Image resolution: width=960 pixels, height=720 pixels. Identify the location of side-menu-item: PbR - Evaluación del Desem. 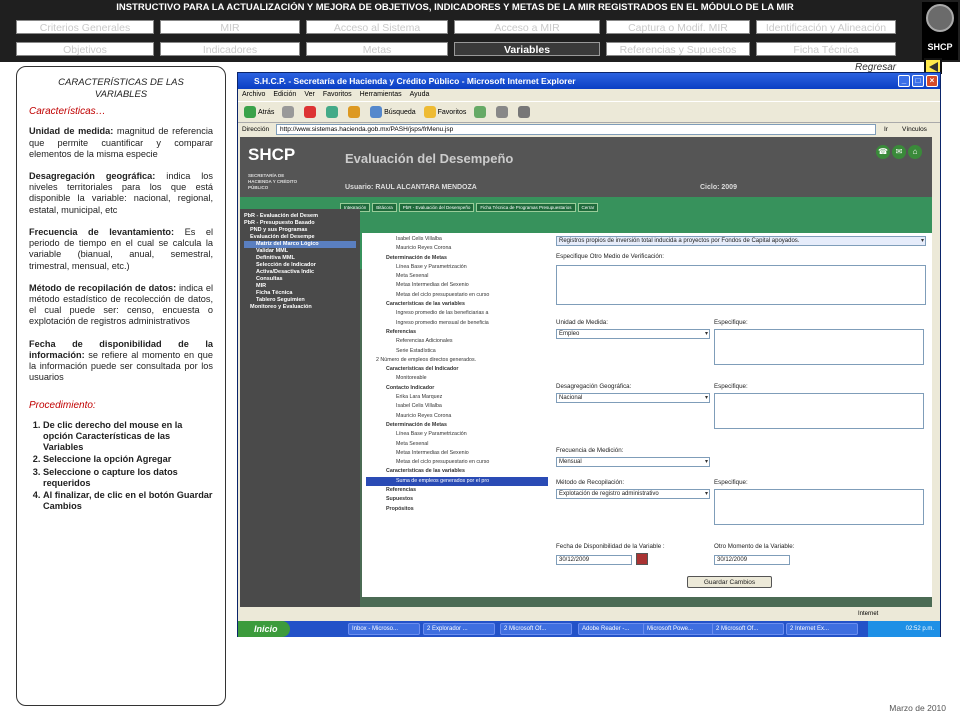
(300, 216).